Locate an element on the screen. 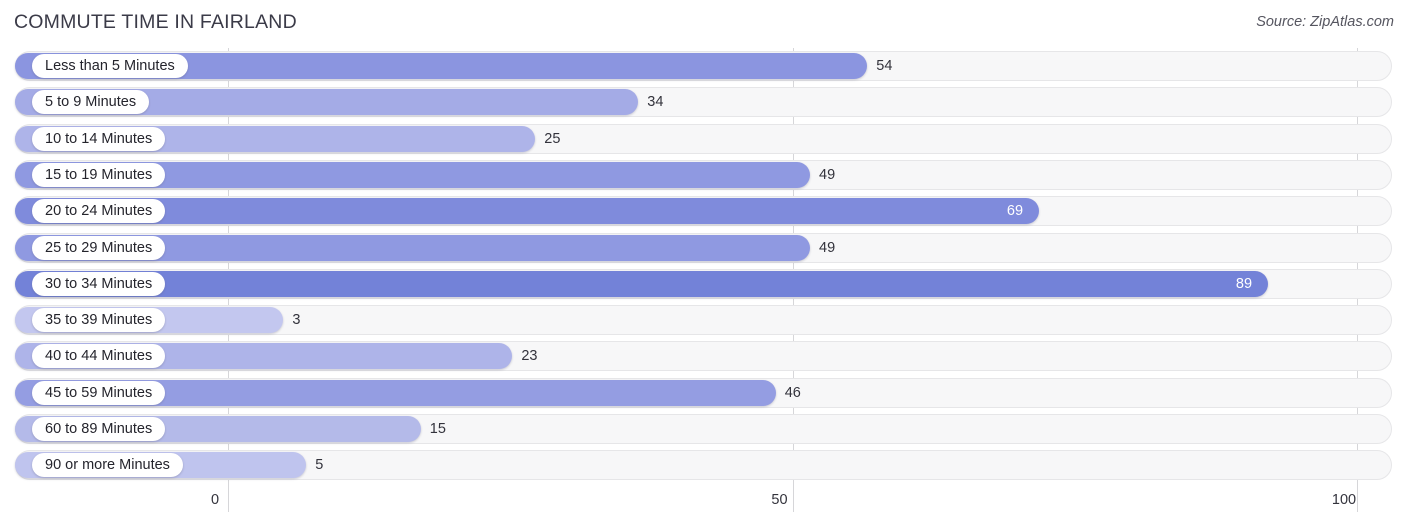 Image resolution: width=1406 pixels, height=523 pixels. bar-row: 89 30 to 34 Minutes is located at coordinates (703, 283).